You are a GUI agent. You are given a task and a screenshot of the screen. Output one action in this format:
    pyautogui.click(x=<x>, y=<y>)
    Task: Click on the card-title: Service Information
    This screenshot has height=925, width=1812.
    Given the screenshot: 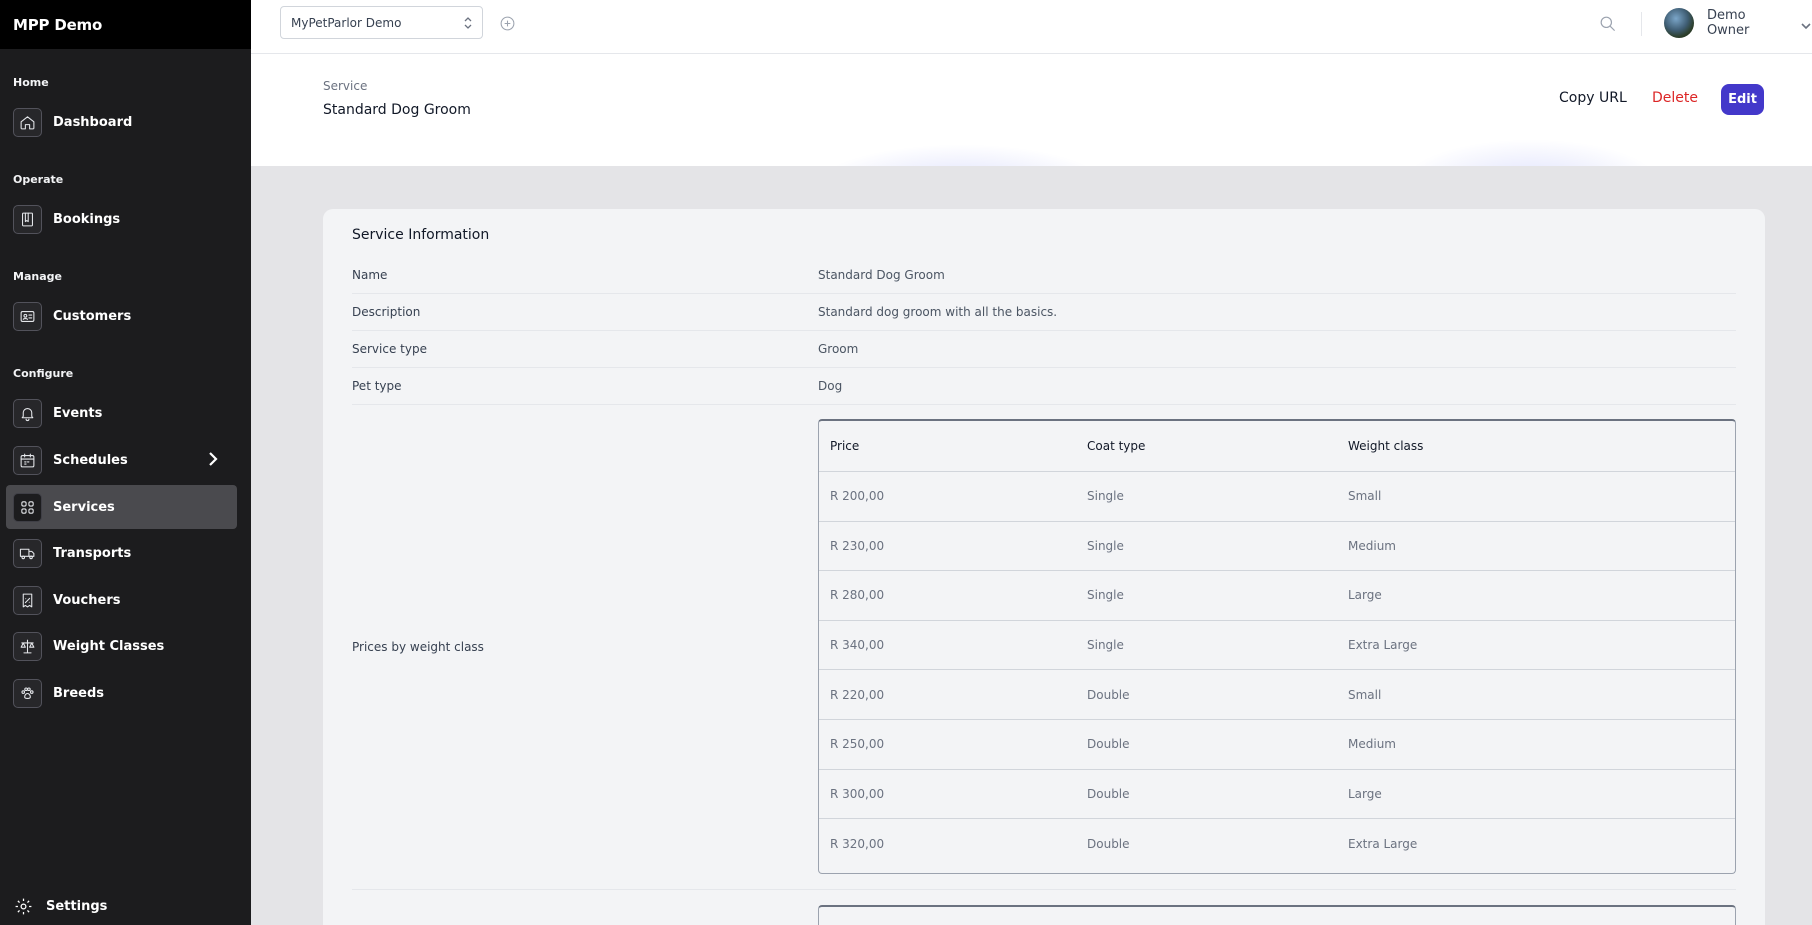 What is the action you would take?
    pyautogui.click(x=421, y=235)
    